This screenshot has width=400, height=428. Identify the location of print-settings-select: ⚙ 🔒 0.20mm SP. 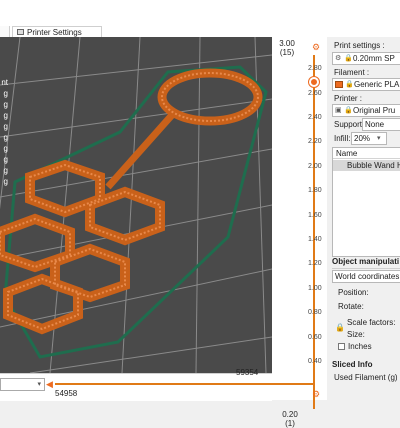
(366, 58).